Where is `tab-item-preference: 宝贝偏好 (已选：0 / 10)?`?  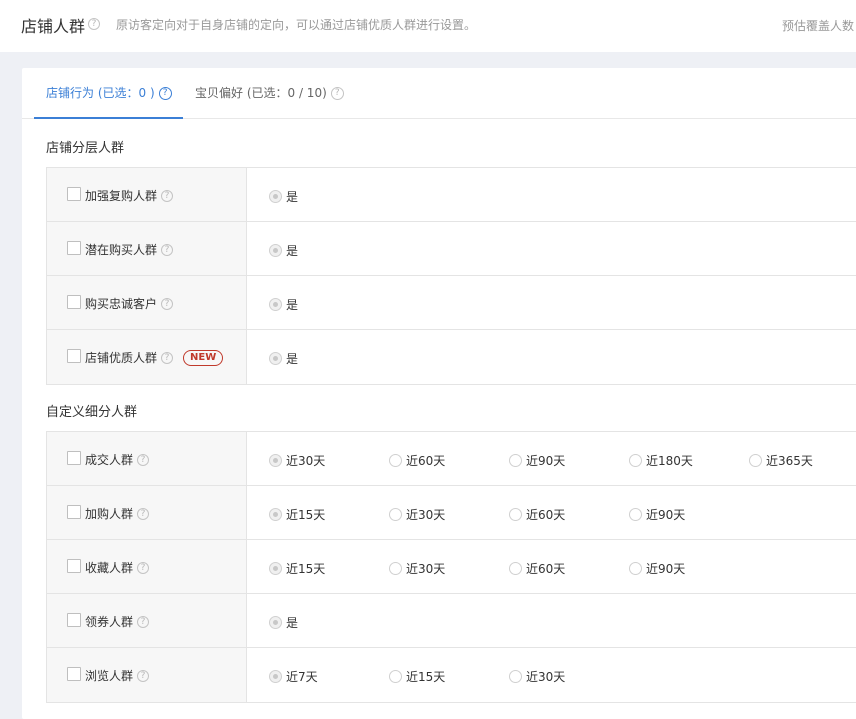
tab-item-preference: 宝贝偏好 (已选：0 / 10)? is located at coordinates (269, 101).